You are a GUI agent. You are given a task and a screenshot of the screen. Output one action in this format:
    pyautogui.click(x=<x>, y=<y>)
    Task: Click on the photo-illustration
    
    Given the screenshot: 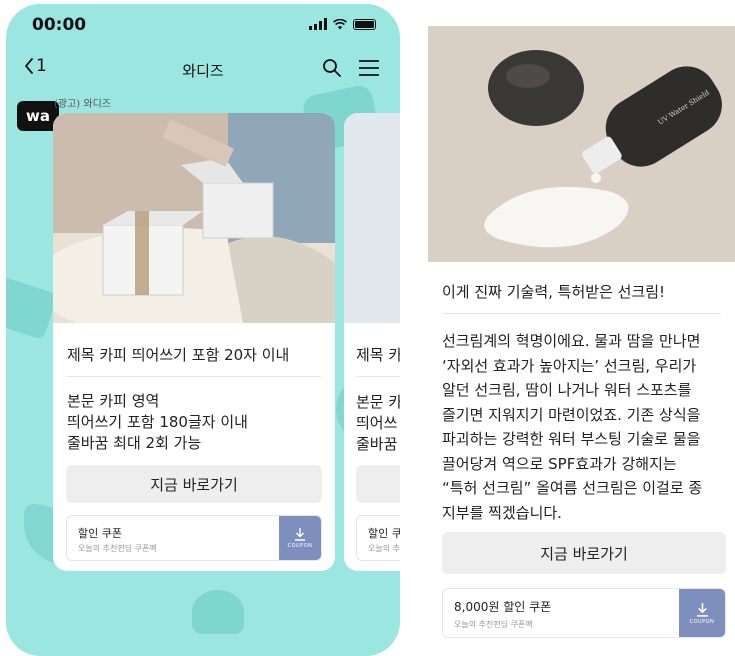 What is the action you would take?
    pyautogui.click(x=194, y=218)
    